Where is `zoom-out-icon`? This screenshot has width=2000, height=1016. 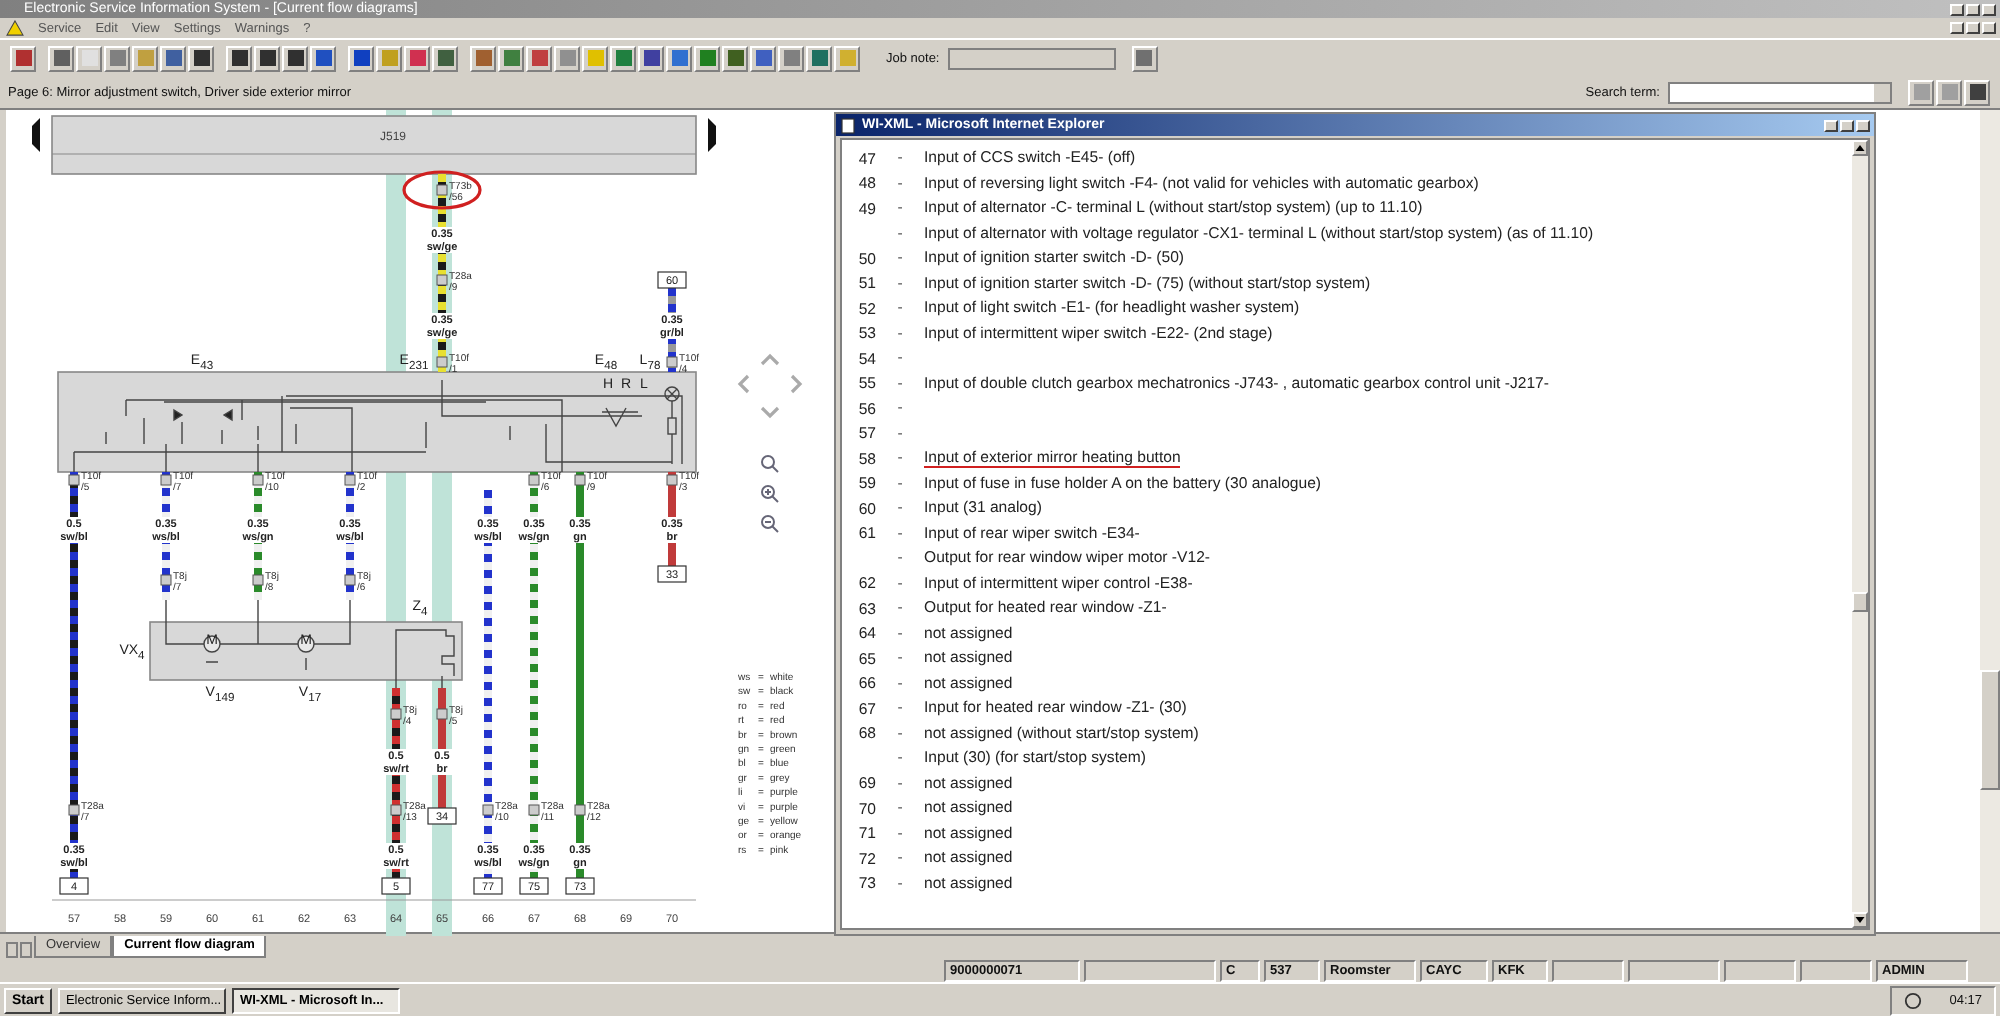 zoom-out-icon is located at coordinates (770, 524).